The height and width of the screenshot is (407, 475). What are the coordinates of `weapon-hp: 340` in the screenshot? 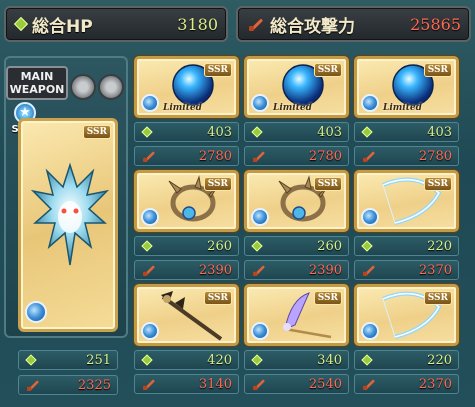 It's located at (329, 360).